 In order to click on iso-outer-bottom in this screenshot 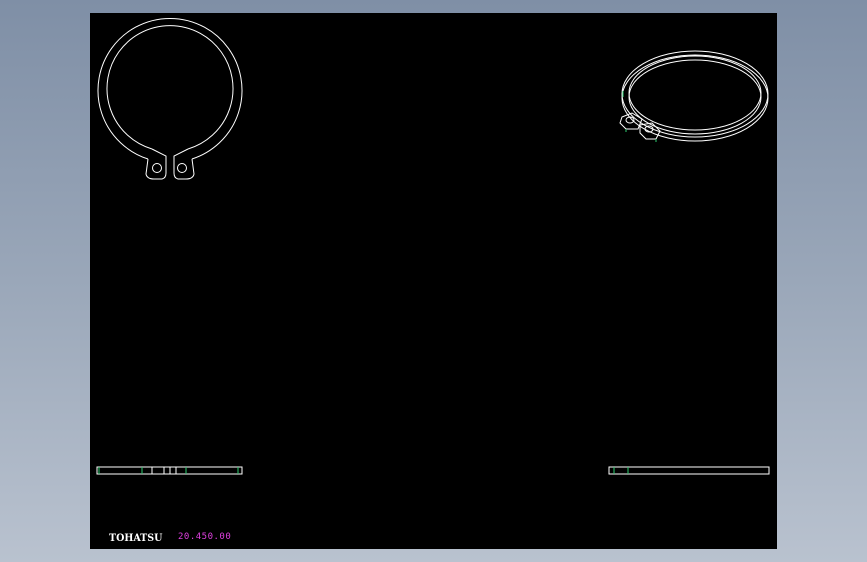, I will do `click(695, 98)`.